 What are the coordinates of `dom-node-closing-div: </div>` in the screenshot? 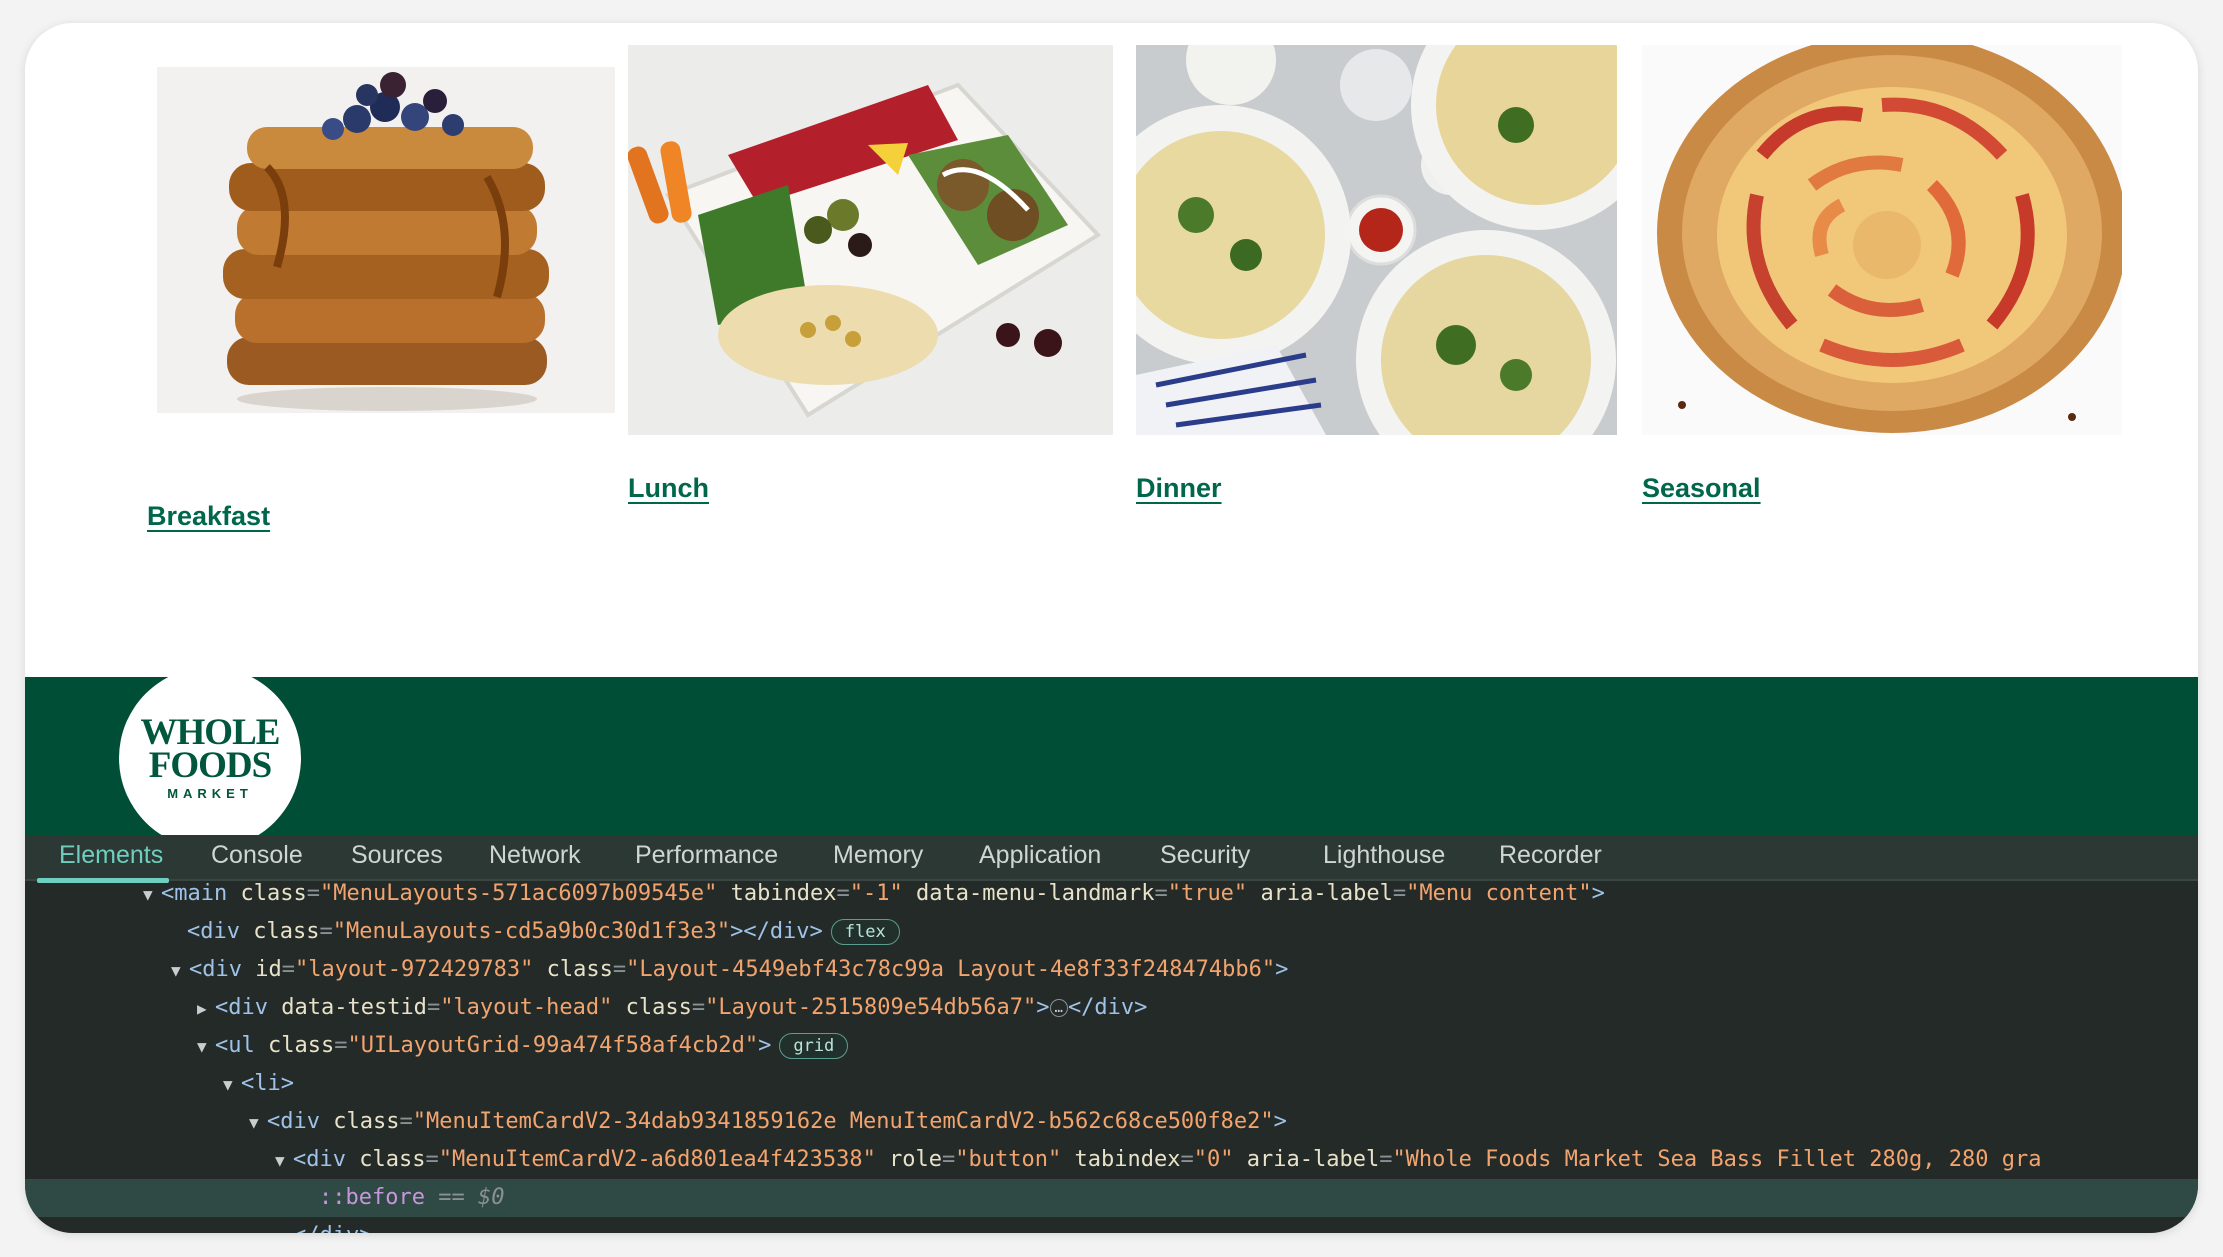 It's located at (1111, 1225).